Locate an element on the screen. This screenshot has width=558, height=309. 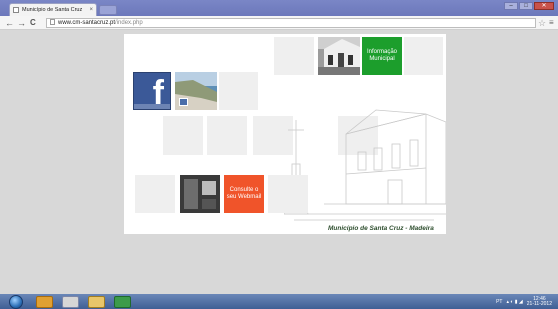
office-photo is located at coordinates (200, 194).